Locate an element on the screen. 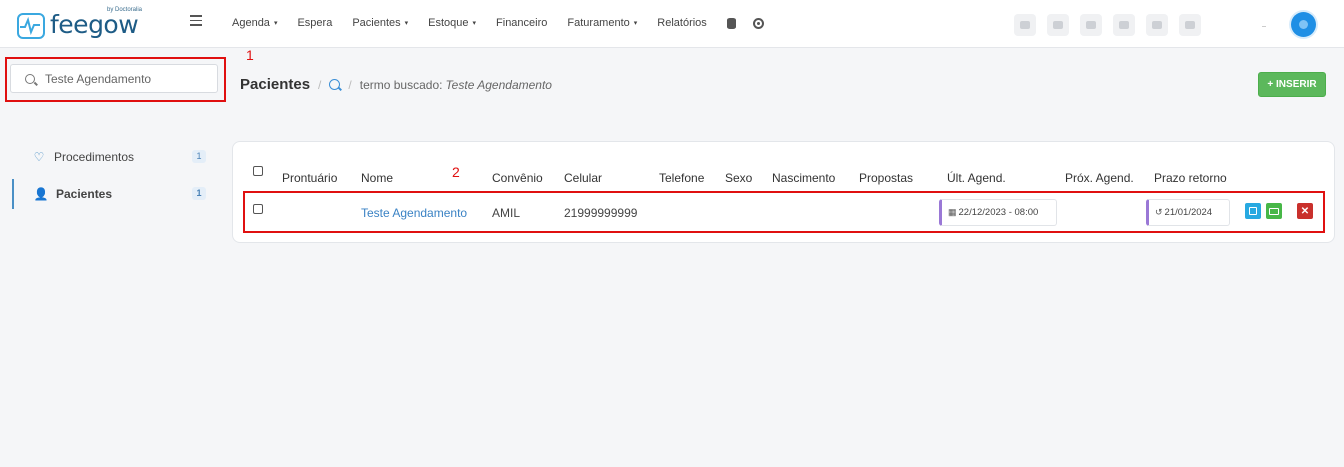  select-all-checkbox is located at coordinates (258, 171).